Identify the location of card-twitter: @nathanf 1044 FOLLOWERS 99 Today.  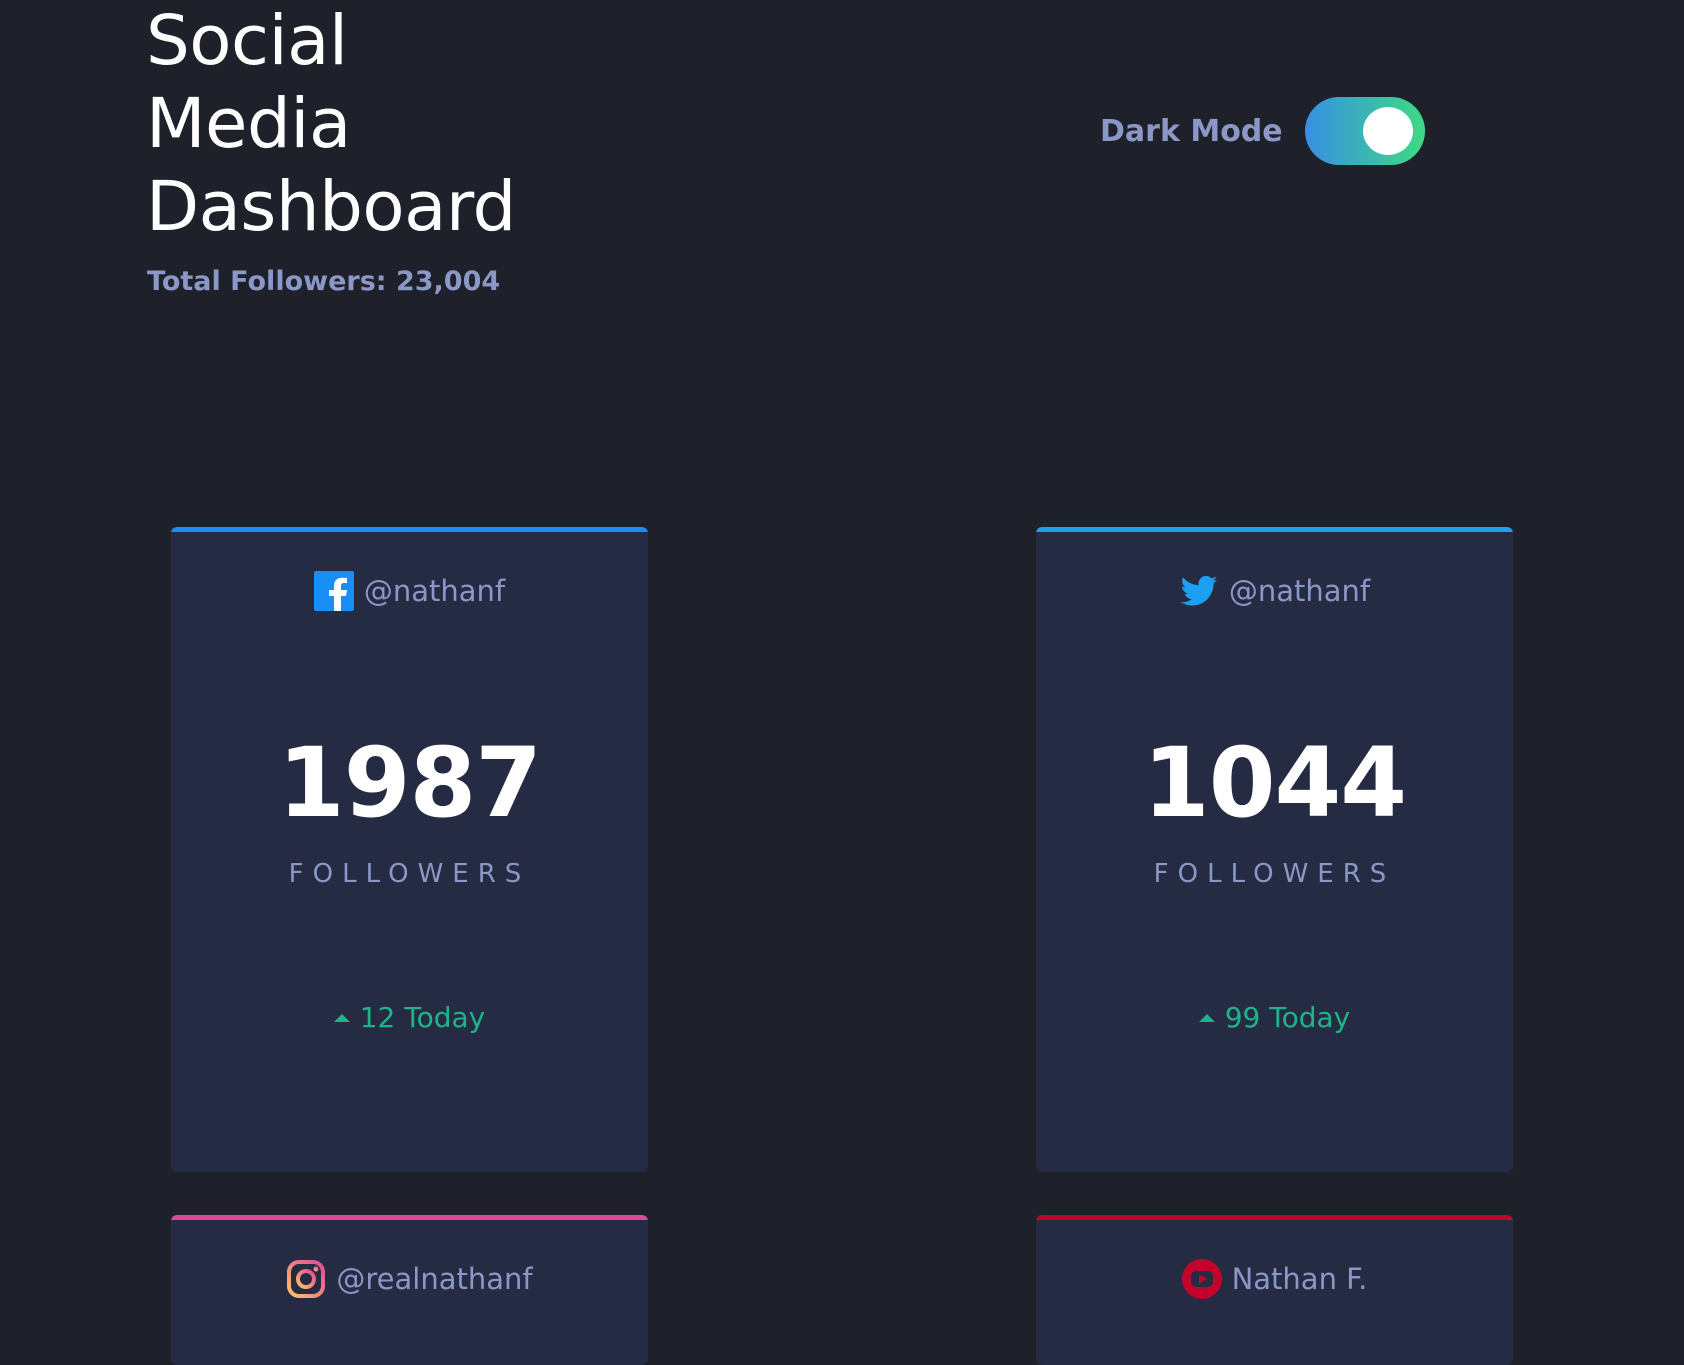
(1274, 849).